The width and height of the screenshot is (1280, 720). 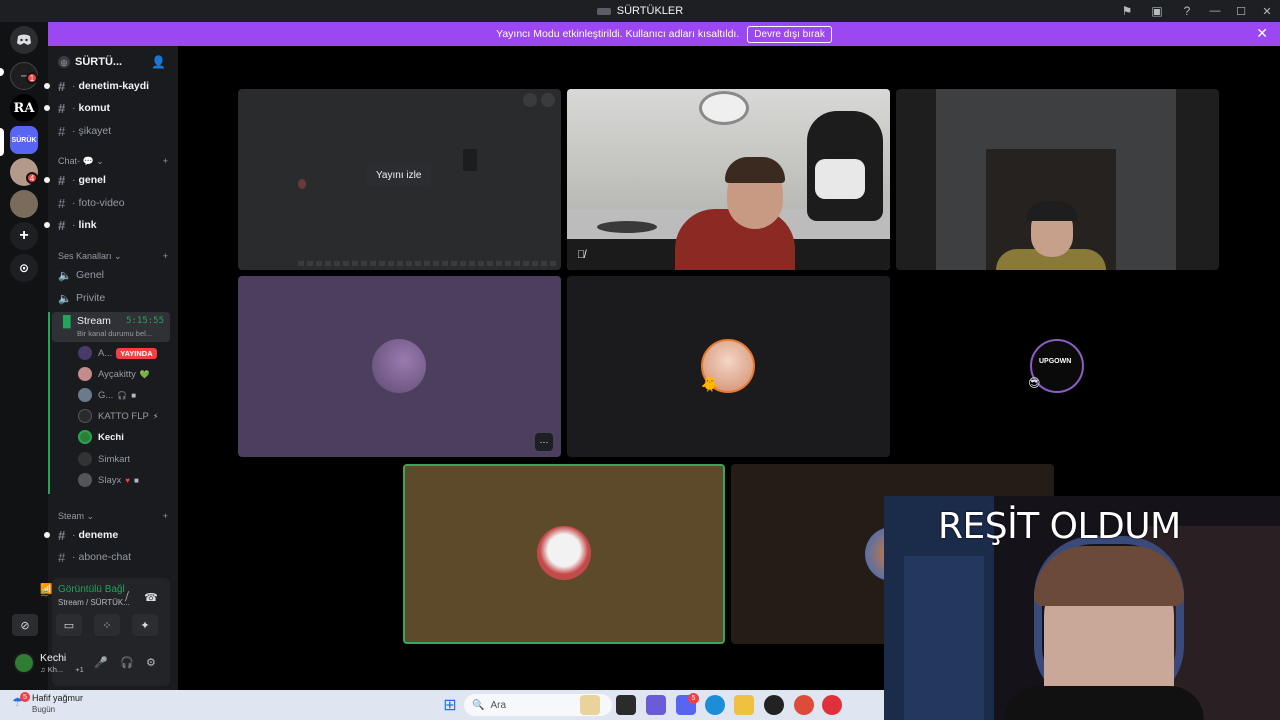 I want to click on file-explorer-icon, so click(x=744, y=705).